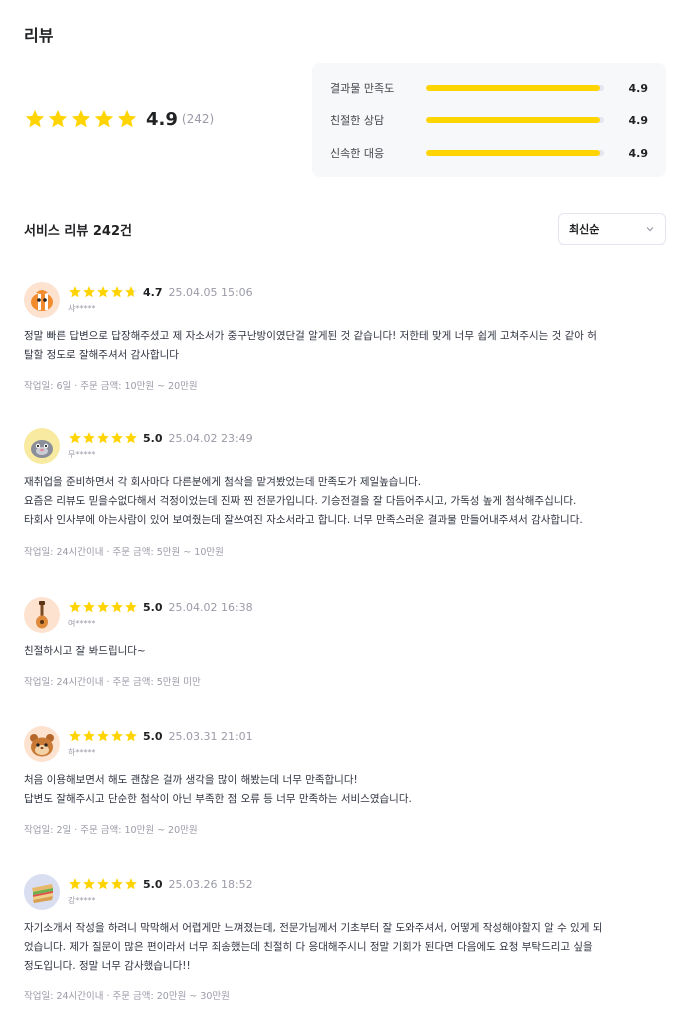 The width and height of the screenshot is (690, 1024). I want to click on review-date: 25.04.05 15:06, so click(210, 292).